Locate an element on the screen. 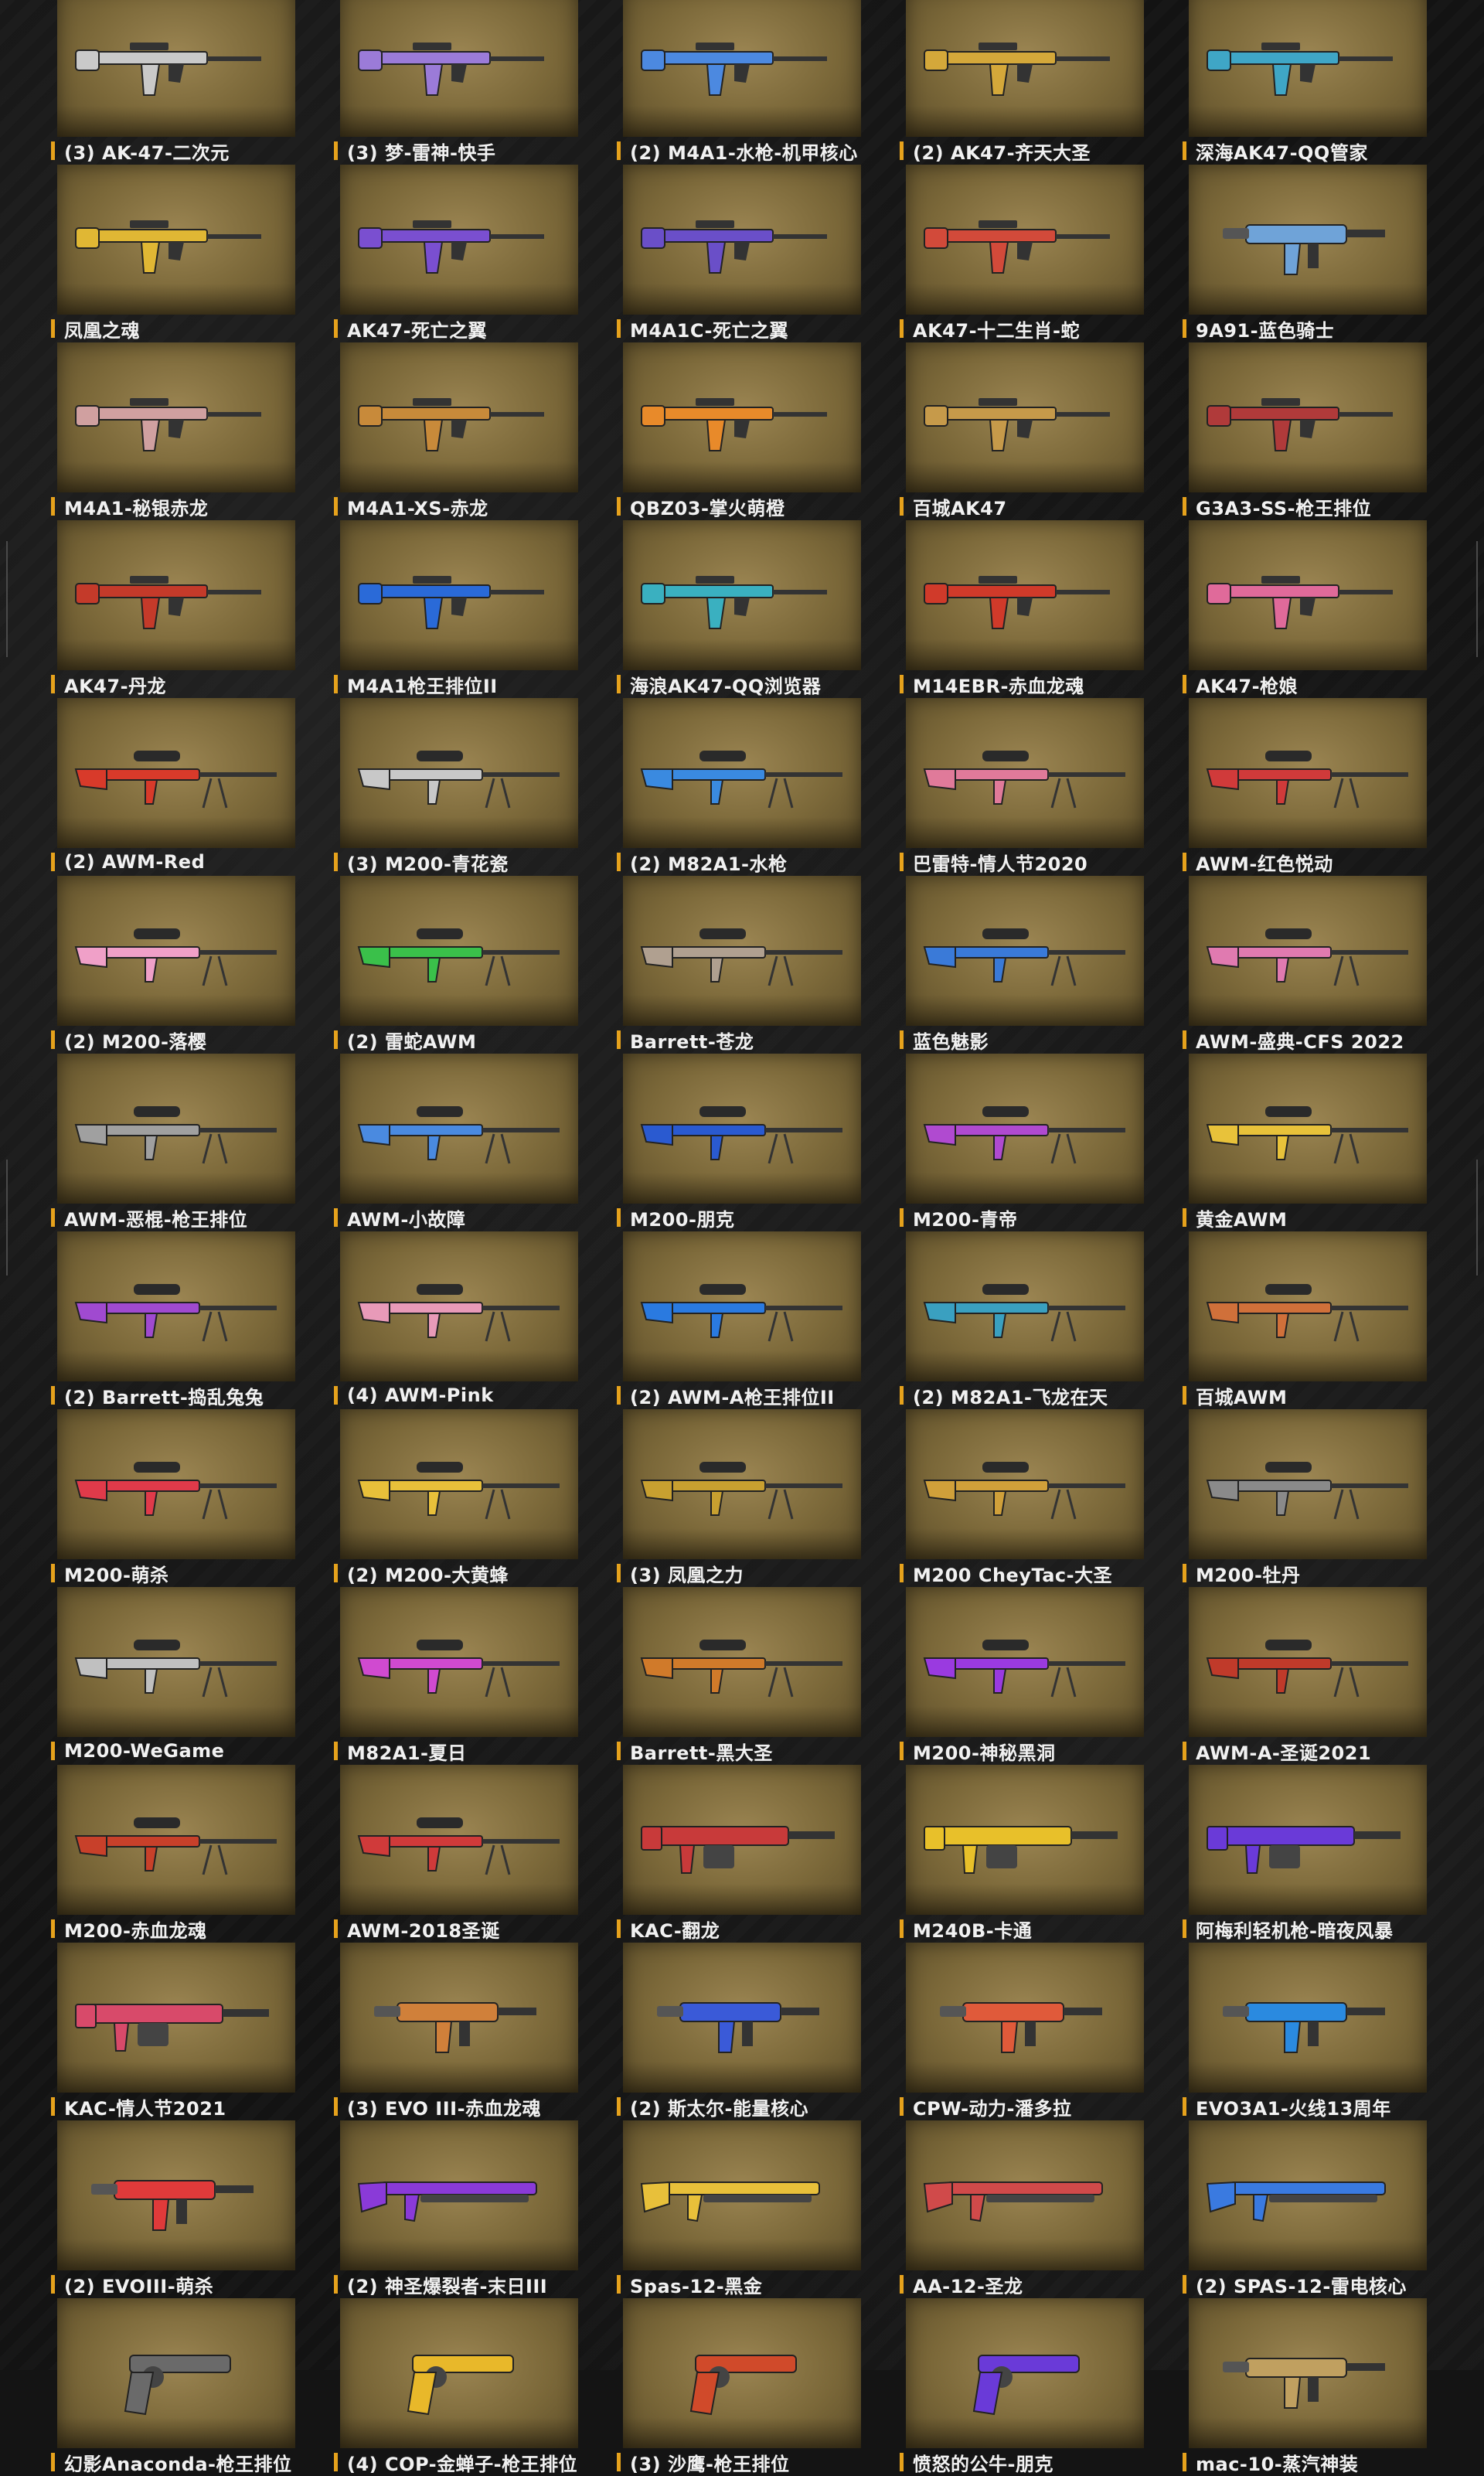  weapon-card: AWM-红色悦动 is located at coordinates (1305, 787).